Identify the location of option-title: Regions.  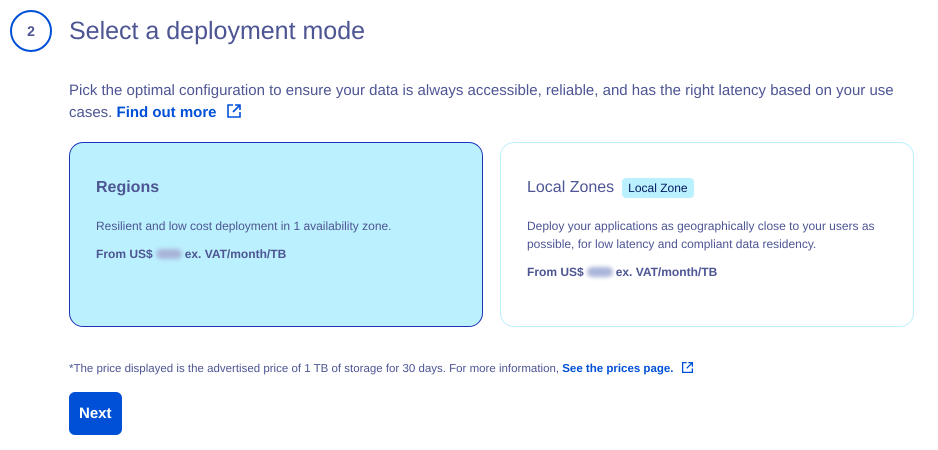
(128, 188).